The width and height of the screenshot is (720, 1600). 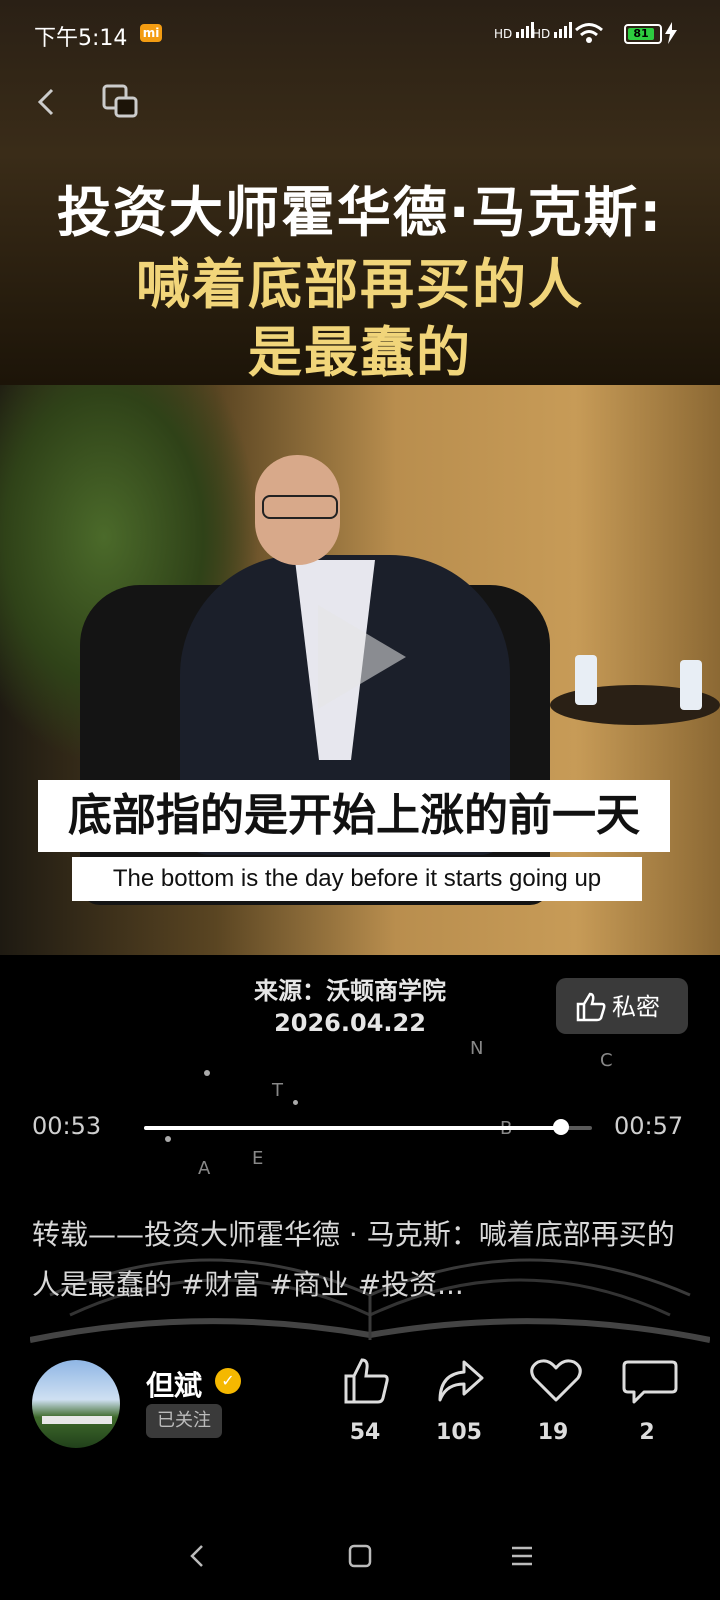 What do you see at coordinates (360, 352) in the screenshot?
I see `hero-title-line3: 是最蠢的` at bounding box center [360, 352].